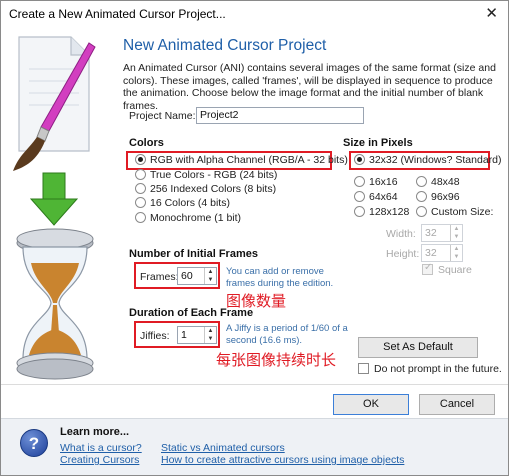  What do you see at coordinates (457, 404) in the screenshot?
I see `cancel-button: Cancel` at bounding box center [457, 404].